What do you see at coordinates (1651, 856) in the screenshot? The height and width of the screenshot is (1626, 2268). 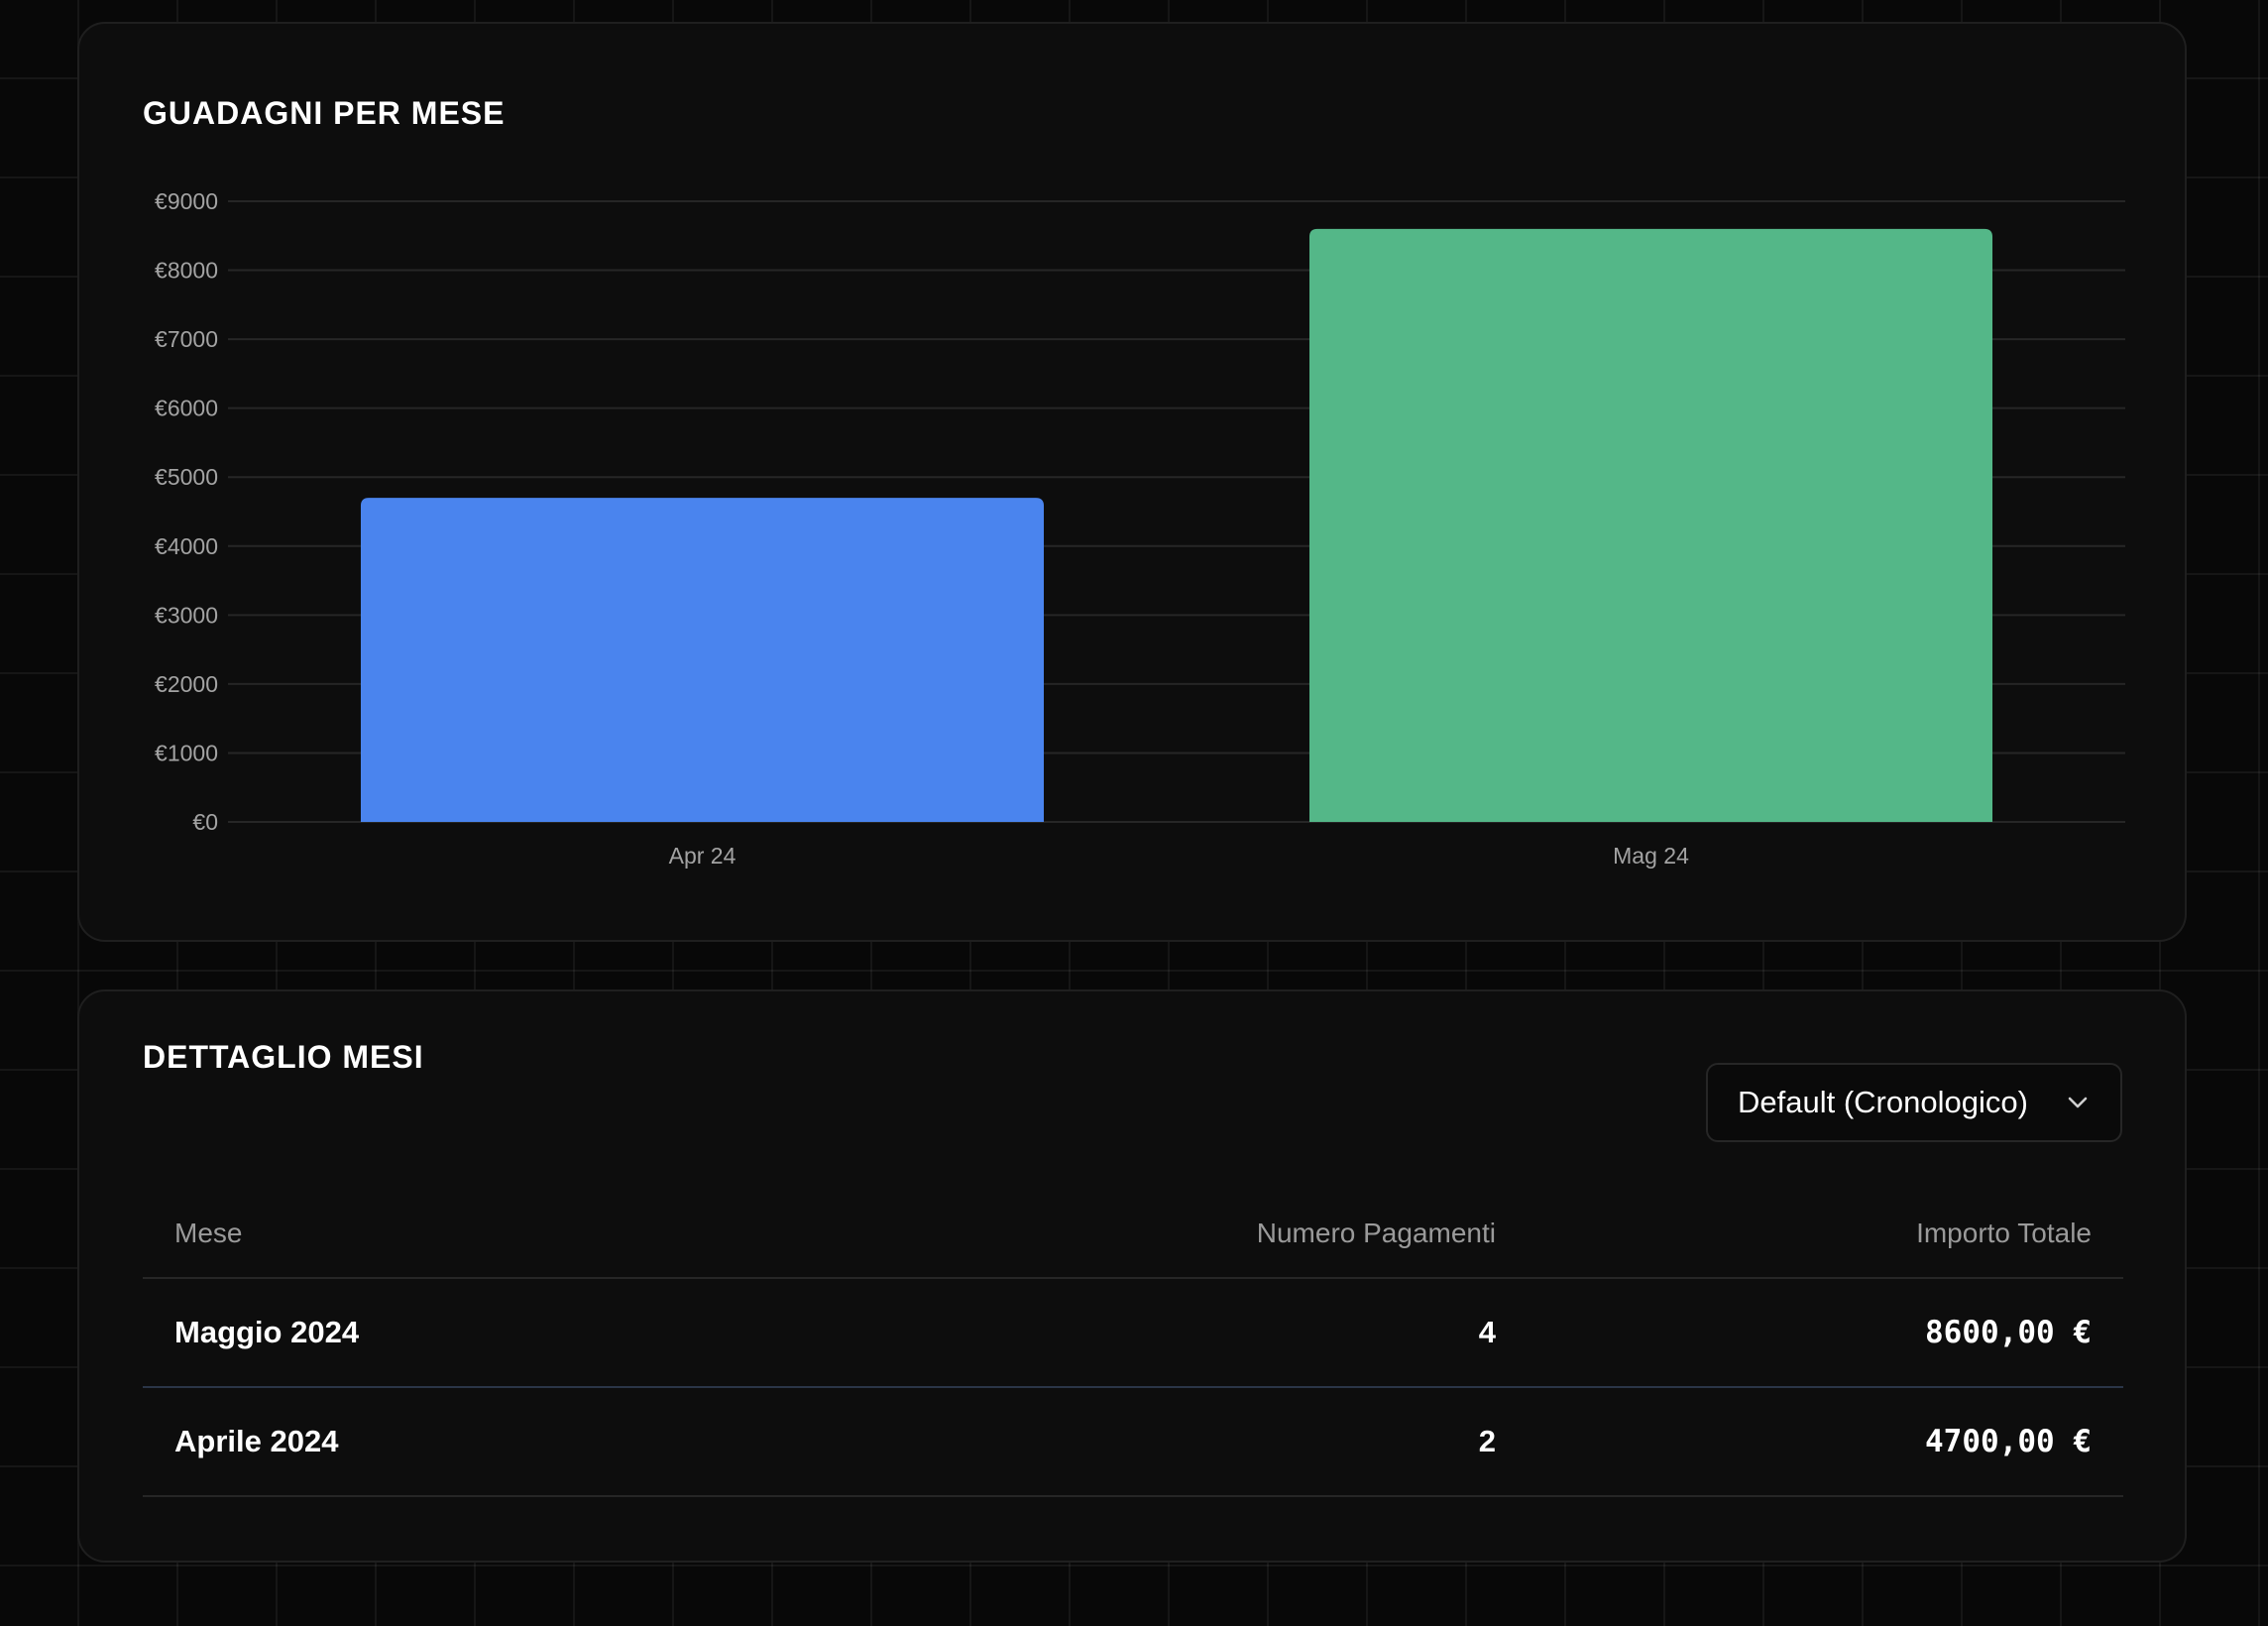 I see `x-category-label: Mag 24` at bounding box center [1651, 856].